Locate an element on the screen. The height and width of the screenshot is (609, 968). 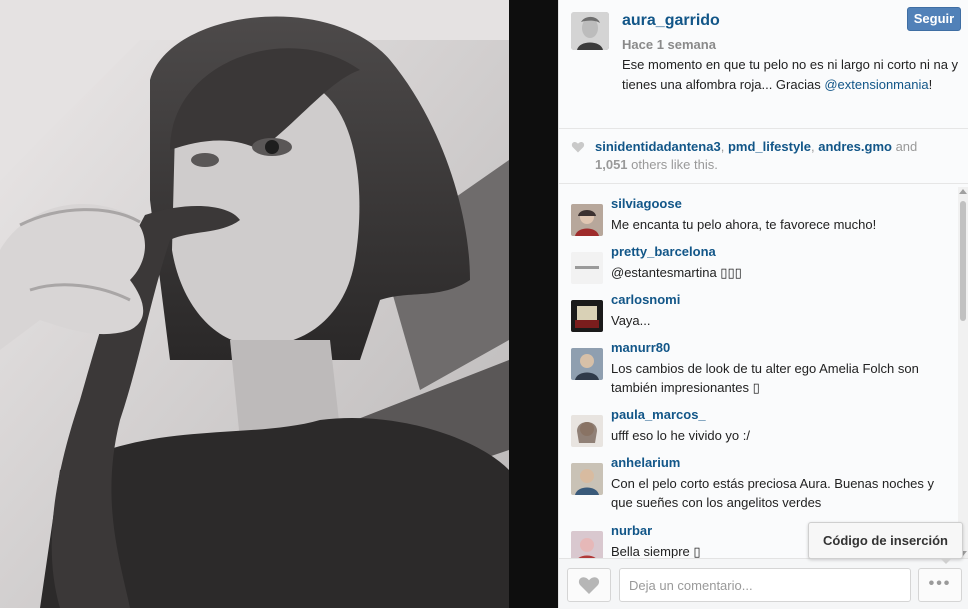
comment-username: silviagoose is located at coordinates (646, 203).